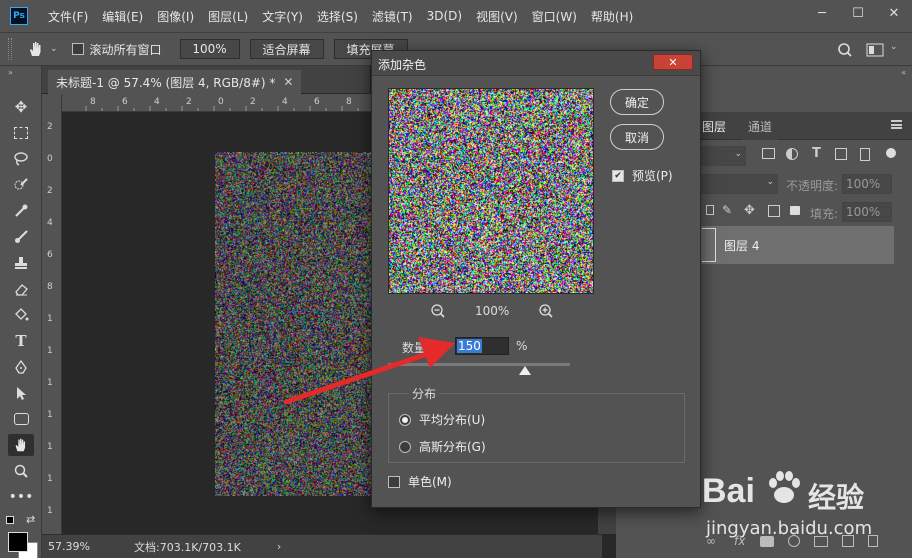 The width and height of the screenshot is (912, 558). I want to click on type-tool-icon: T, so click(21, 341).